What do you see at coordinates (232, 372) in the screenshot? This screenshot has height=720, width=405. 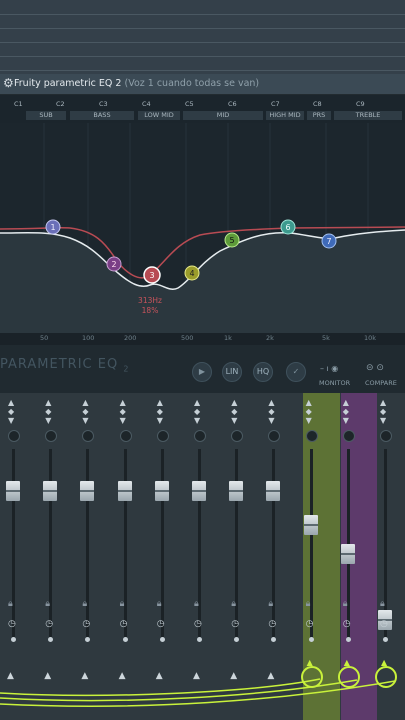 I see `lin-button: LIN` at bounding box center [232, 372].